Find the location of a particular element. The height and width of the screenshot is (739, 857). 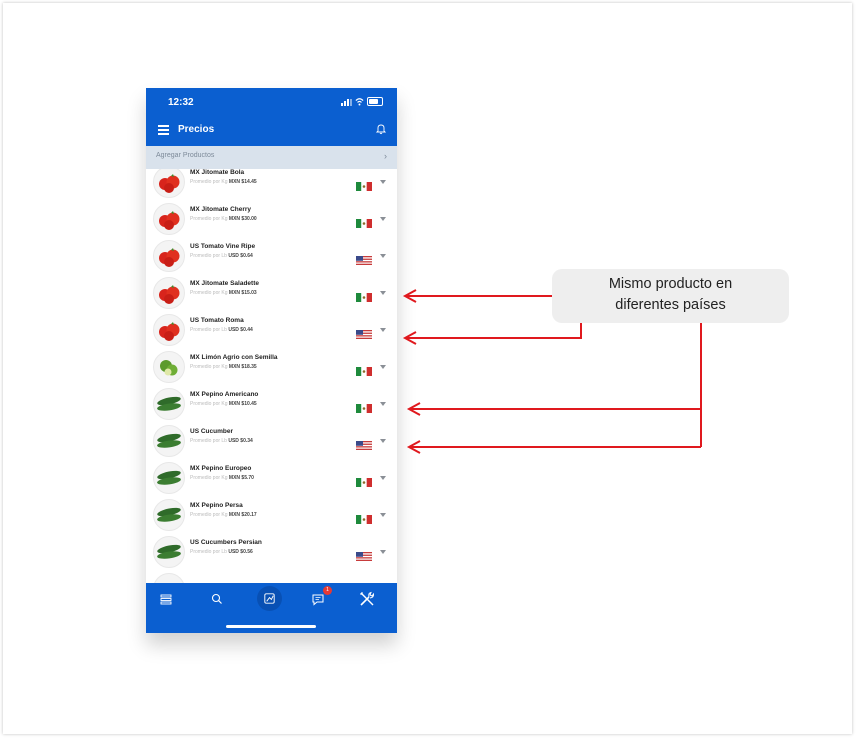

arrow-connector-left is located at coordinates (493, 331).